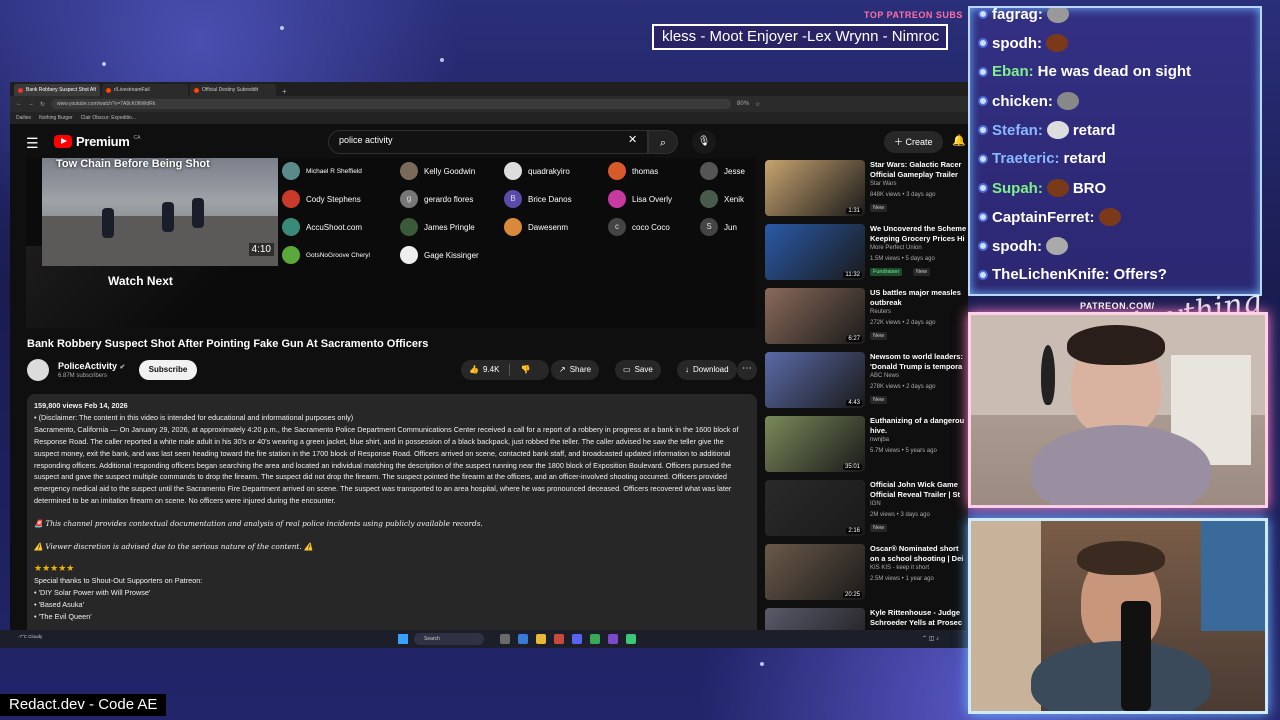 This screenshot has width=1280, height=720. What do you see at coordinates (815, 444) in the screenshot?
I see `recommended-thumbnail: 35:01` at bounding box center [815, 444].